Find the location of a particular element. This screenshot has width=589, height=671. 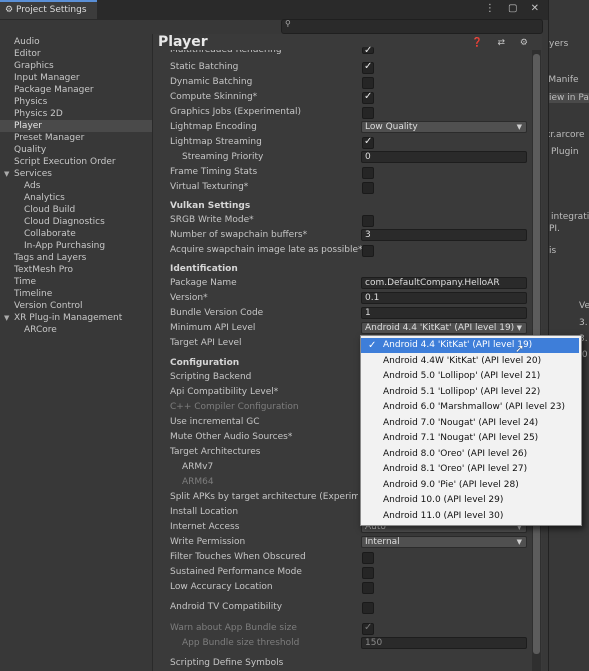

api-option-19: ✓ Android 4.4 'KitKat' (API level 19) is located at coordinates (470, 345).